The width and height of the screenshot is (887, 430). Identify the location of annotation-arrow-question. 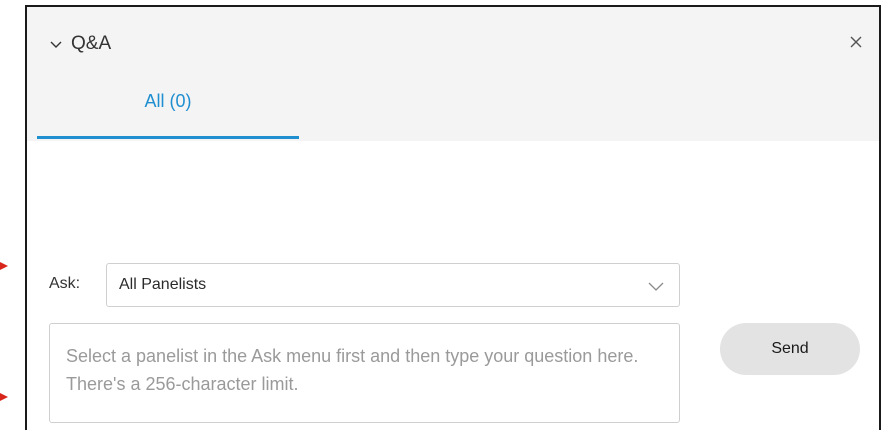
(4, 397).